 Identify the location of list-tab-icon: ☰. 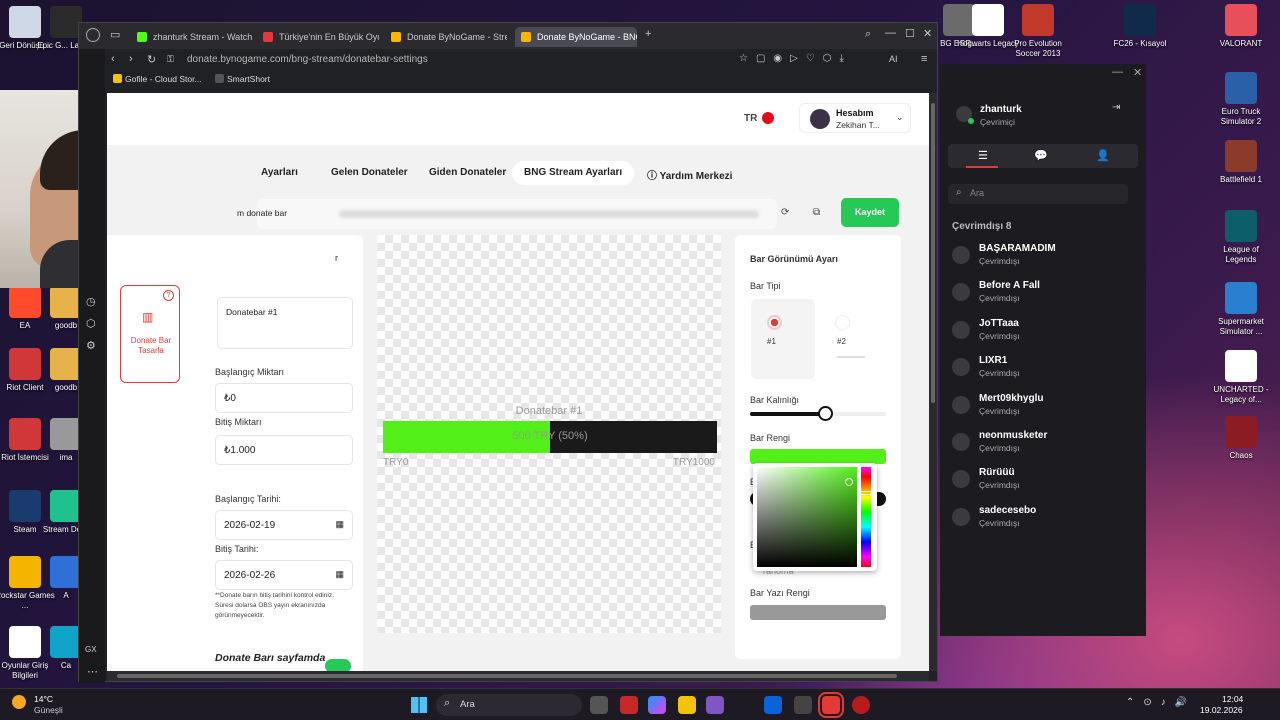
(983, 155).